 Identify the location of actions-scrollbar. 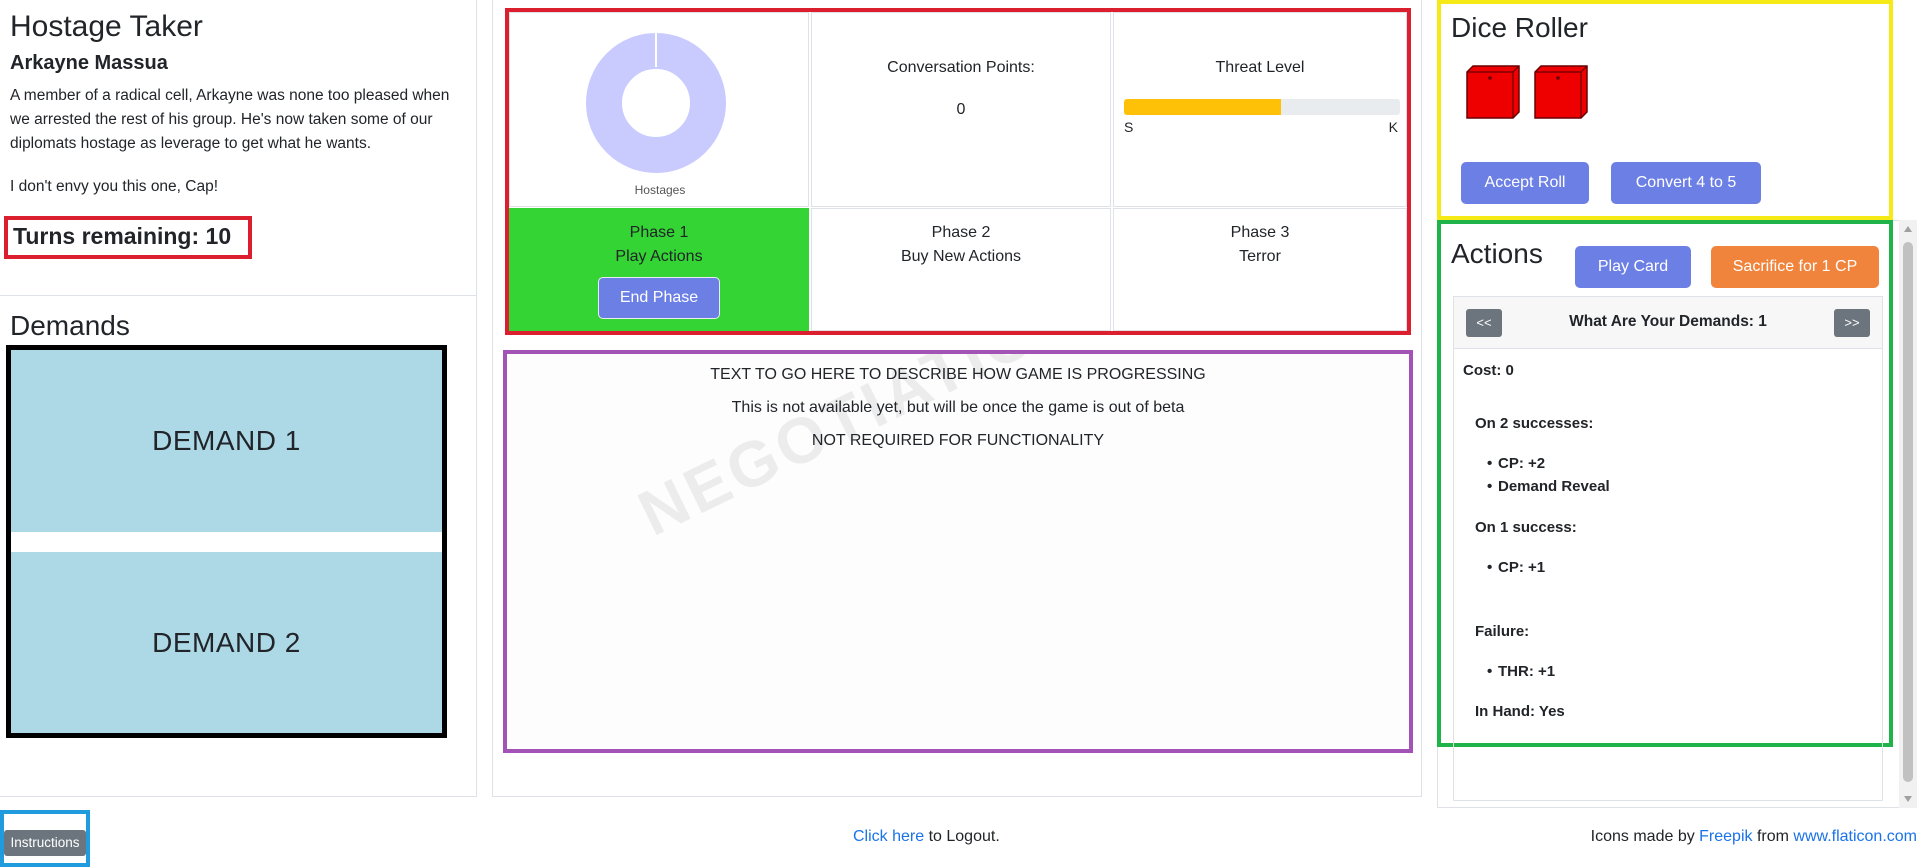
(1908, 514).